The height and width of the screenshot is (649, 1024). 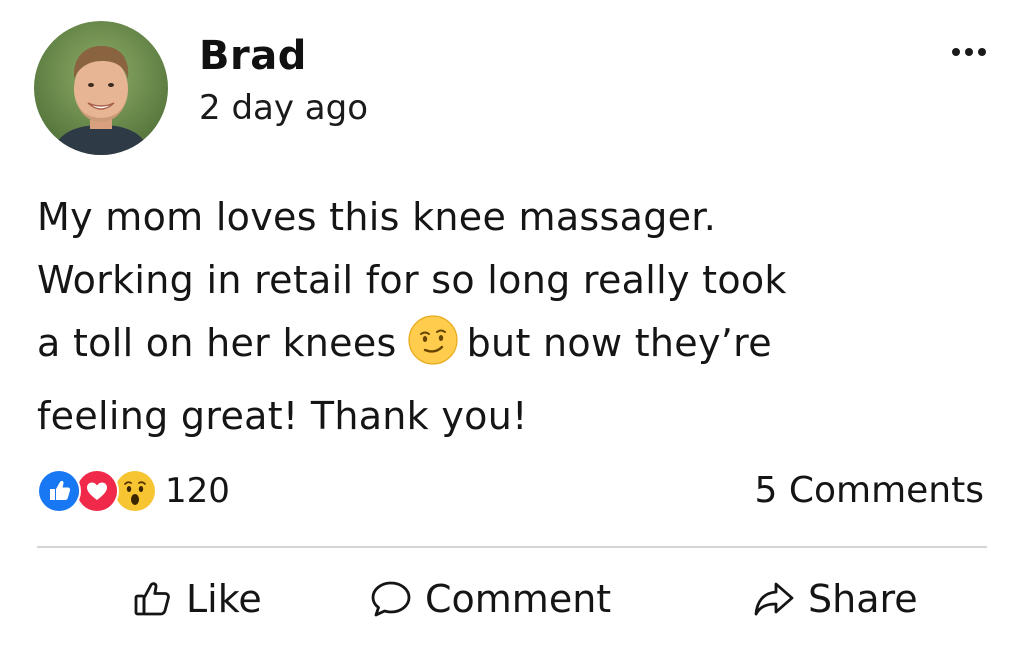 What do you see at coordinates (619, 343) in the screenshot?
I see `post-text-segment: but now they’re` at bounding box center [619, 343].